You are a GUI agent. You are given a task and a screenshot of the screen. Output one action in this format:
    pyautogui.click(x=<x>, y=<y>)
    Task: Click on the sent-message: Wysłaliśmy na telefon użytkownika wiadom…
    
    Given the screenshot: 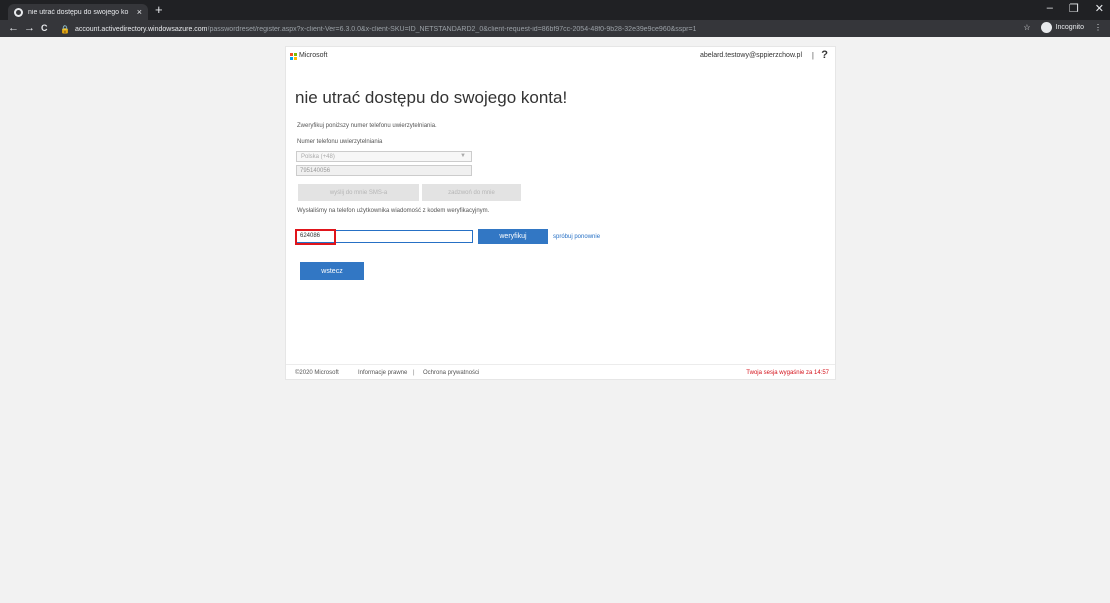 What is the action you would take?
    pyautogui.click(x=393, y=211)
    